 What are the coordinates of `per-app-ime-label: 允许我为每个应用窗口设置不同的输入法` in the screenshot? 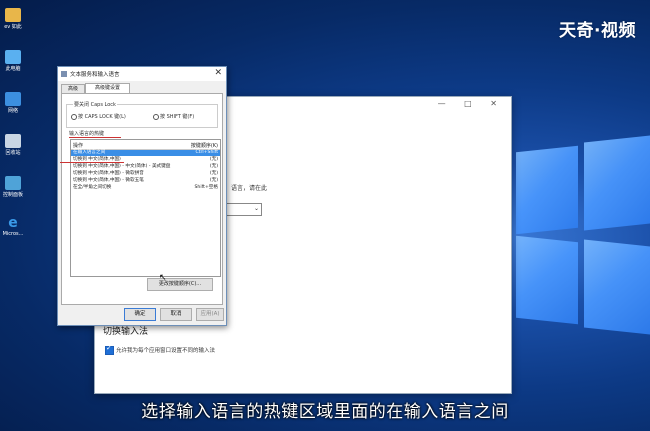 It's located at (166, 351).